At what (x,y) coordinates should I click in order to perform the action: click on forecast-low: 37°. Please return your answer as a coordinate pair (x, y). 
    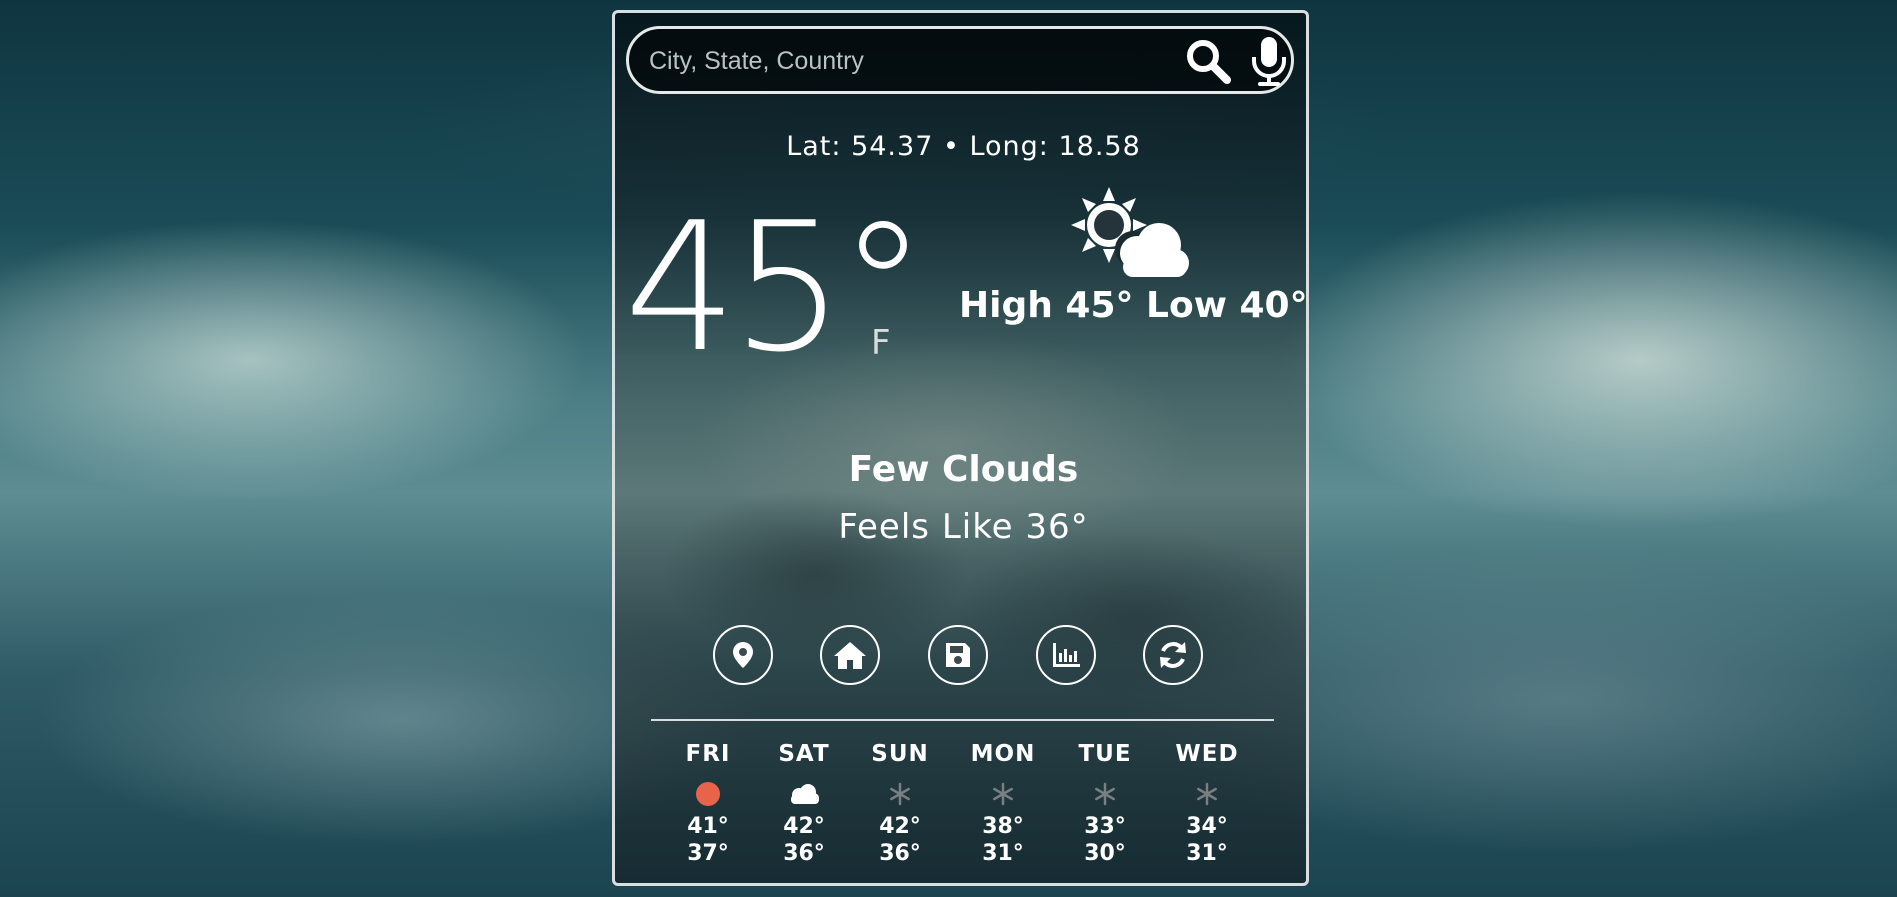
    Looking at the image, I should click on (708, 853).